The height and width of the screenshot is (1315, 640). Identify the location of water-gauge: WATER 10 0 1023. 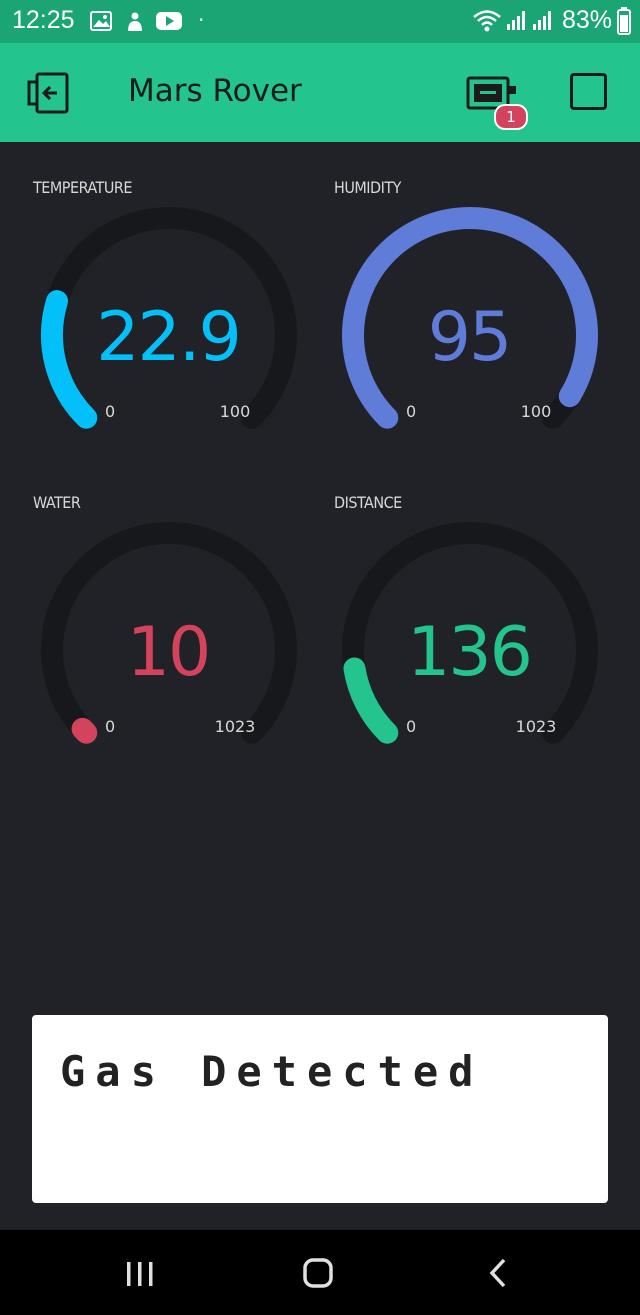
(183, 633).